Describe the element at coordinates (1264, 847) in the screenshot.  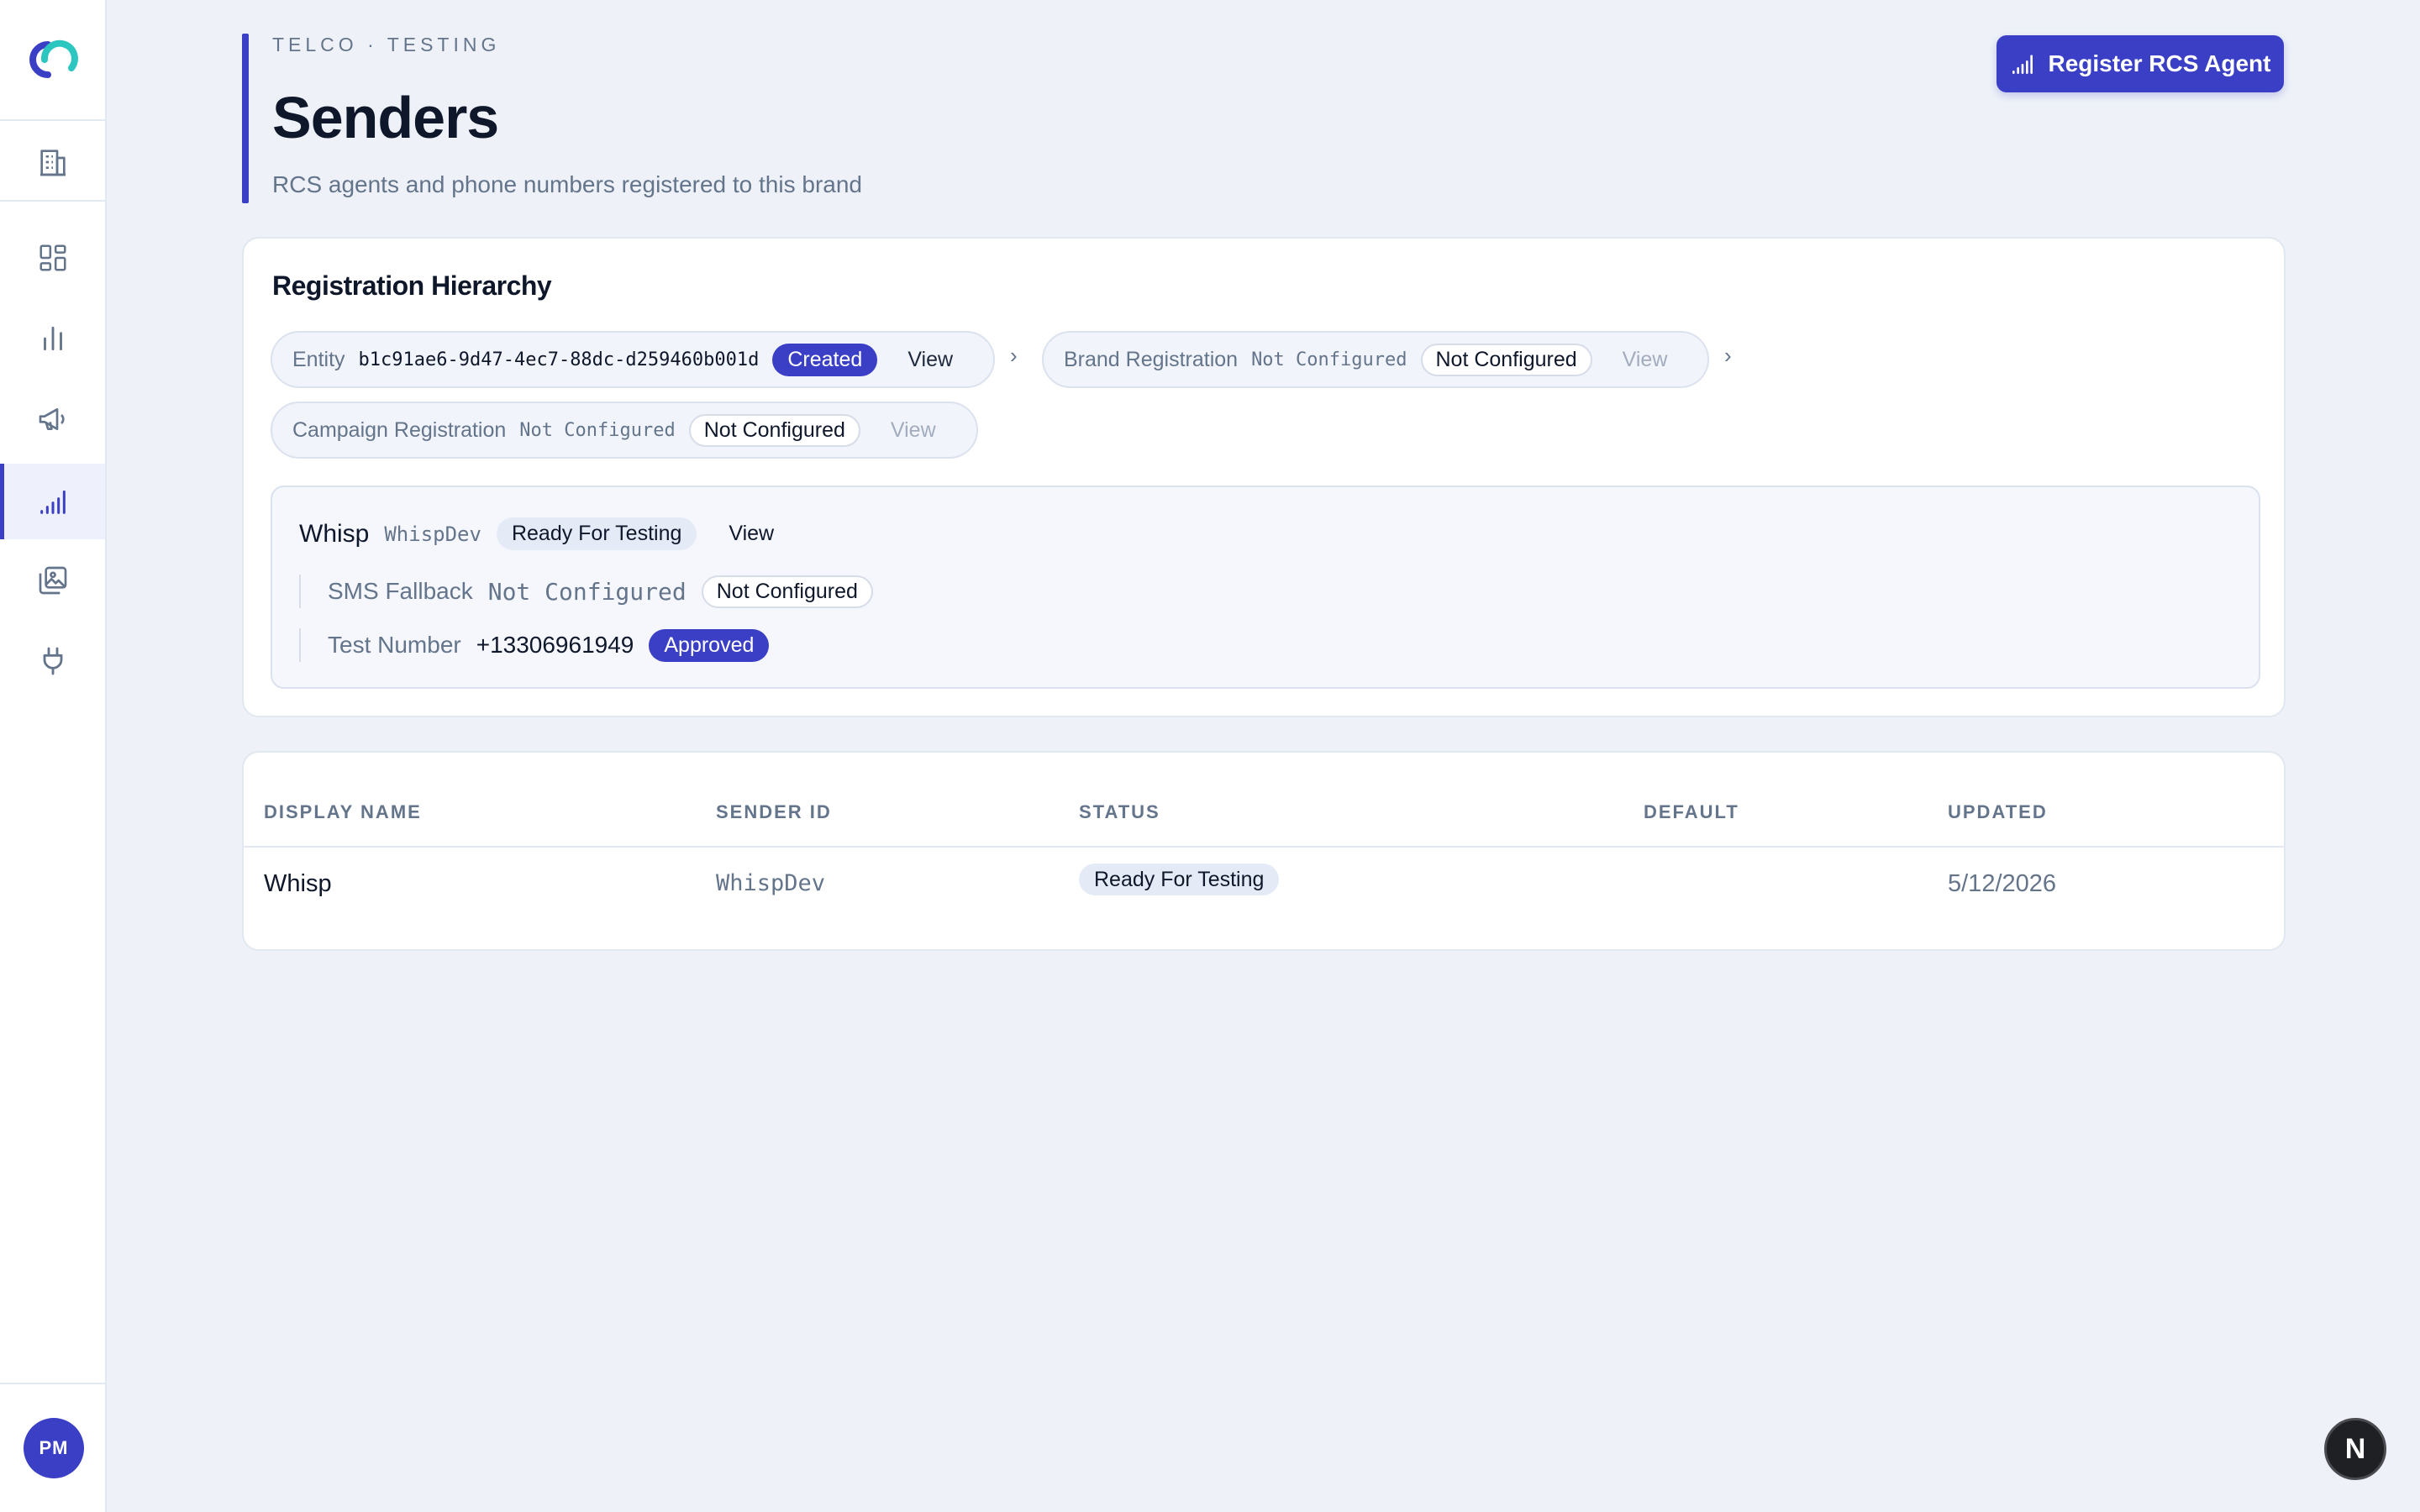
I see `table-divider` at that location.